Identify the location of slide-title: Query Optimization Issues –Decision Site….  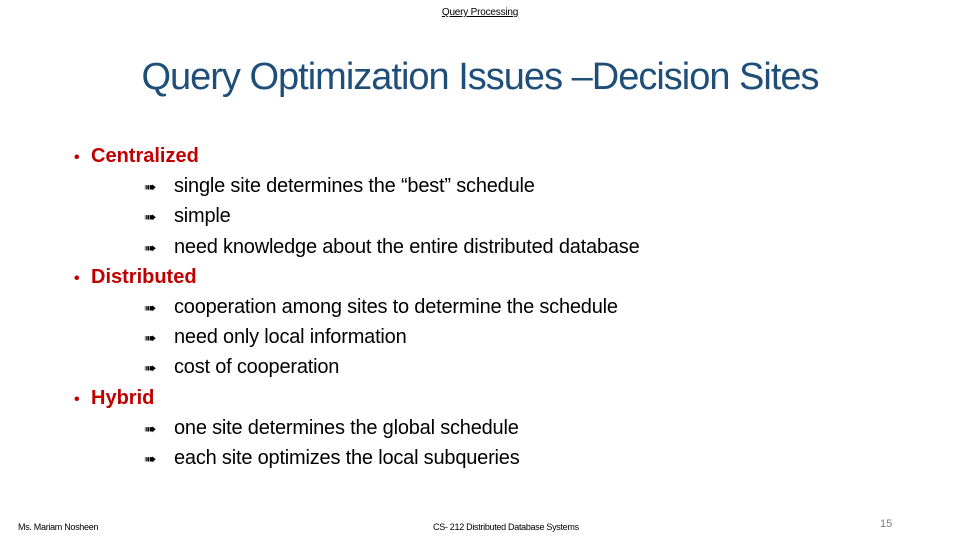
(480, 77).